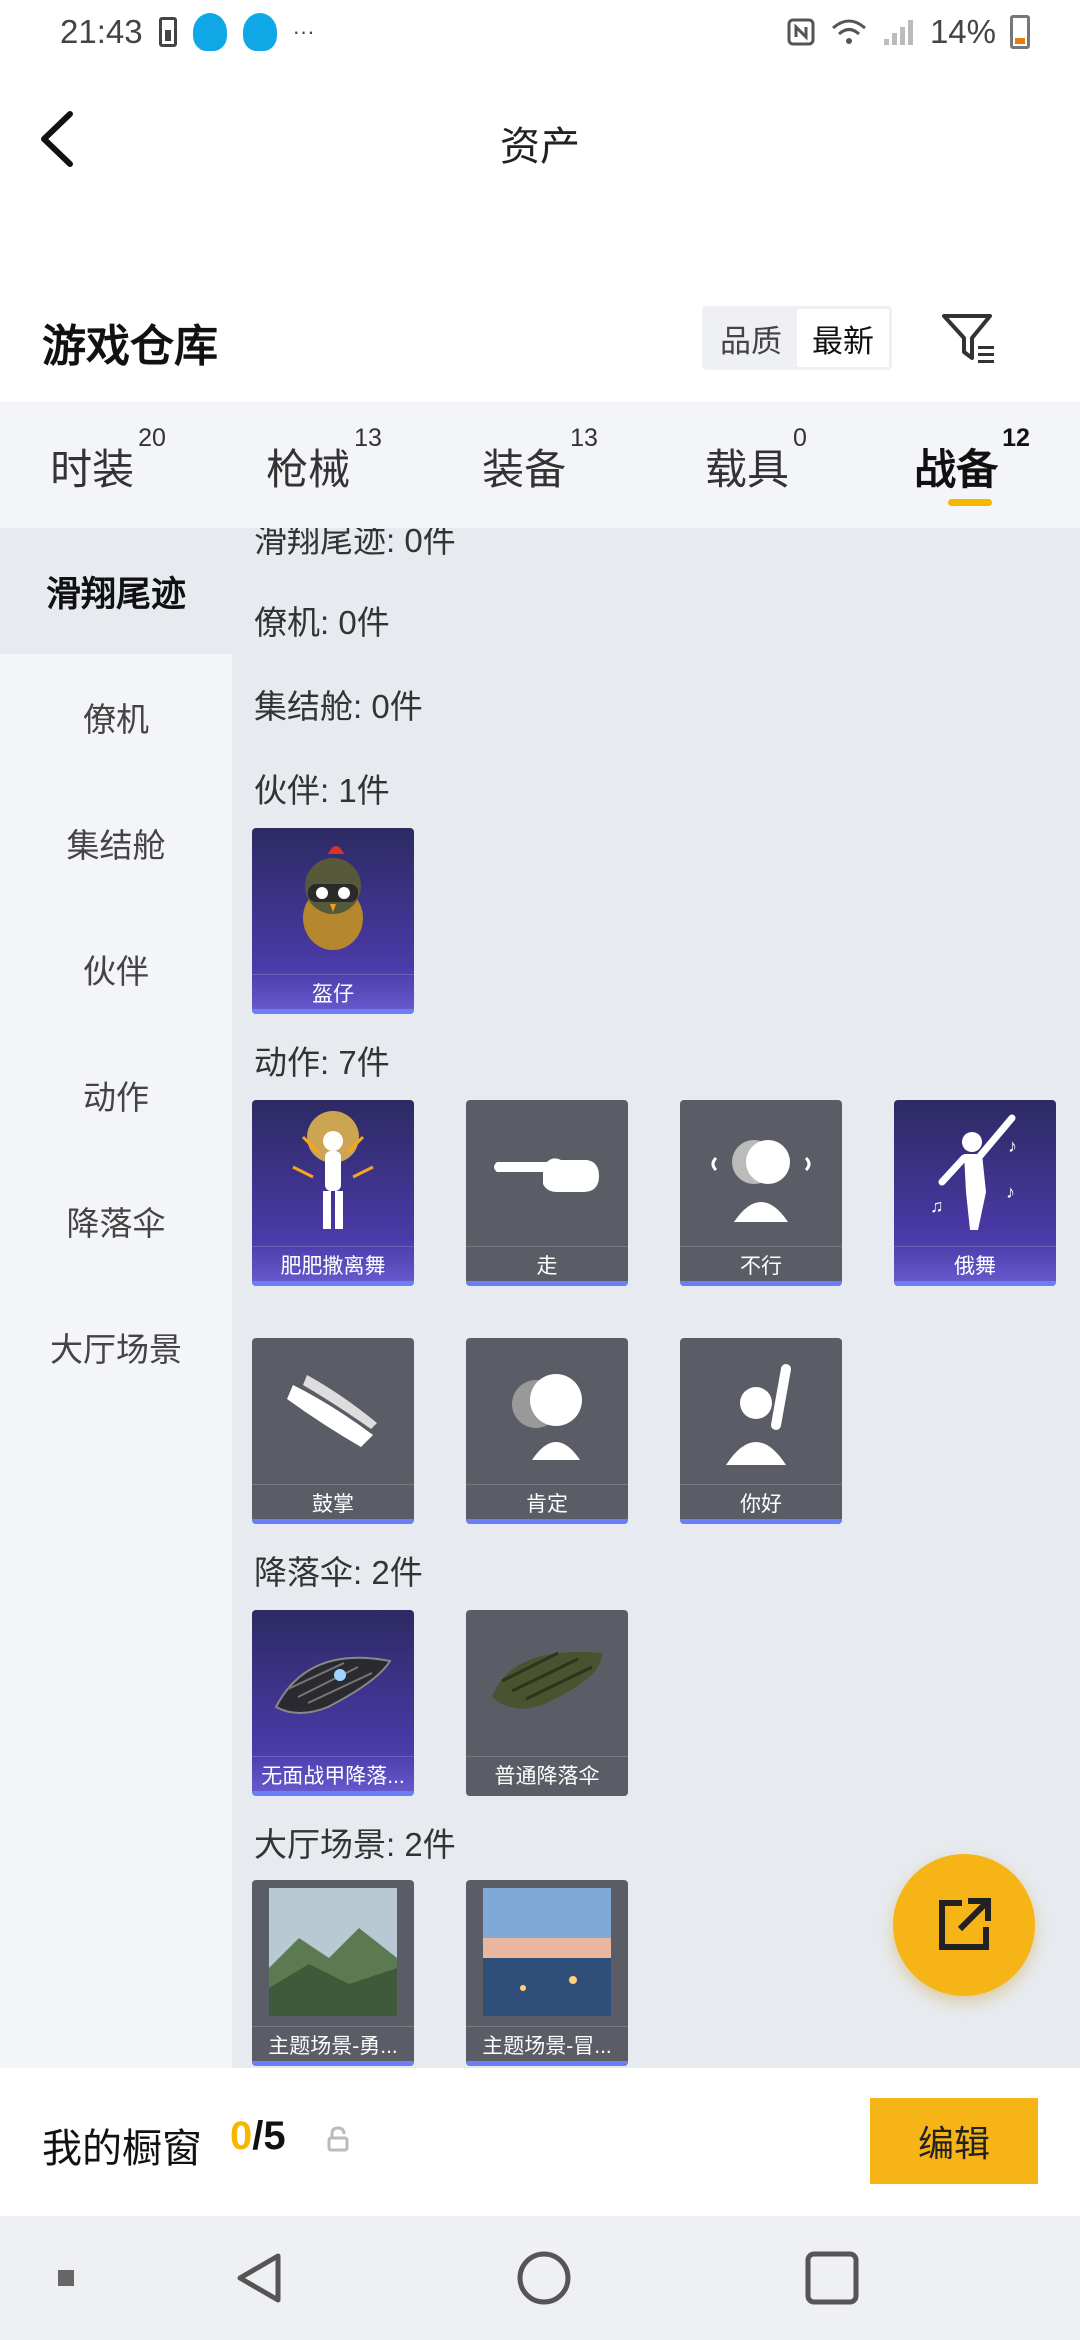 The height and width of the screenshot is (2340, 1080). Describe the element at coordinates (954, 2141) in the screenshot. I see `edit-button: 编辑` at that location.